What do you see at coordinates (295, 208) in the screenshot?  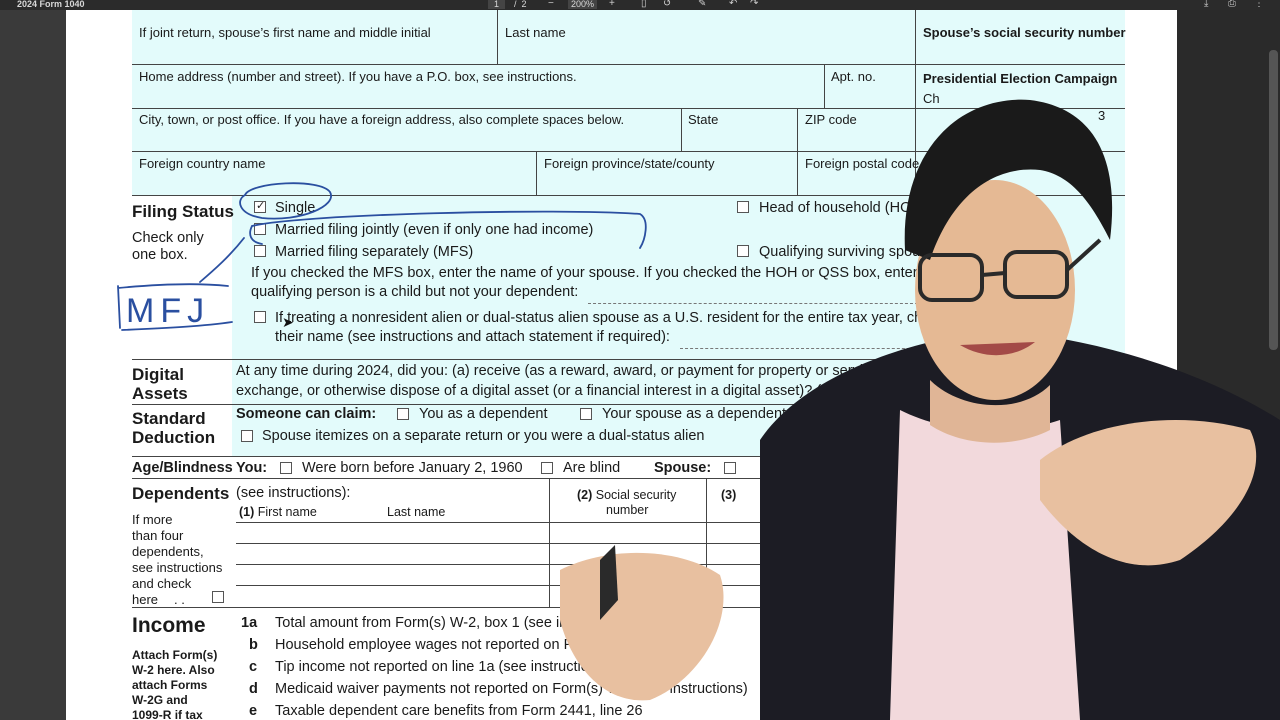 I see `single-label: Single` at bounding box center [295, 208].